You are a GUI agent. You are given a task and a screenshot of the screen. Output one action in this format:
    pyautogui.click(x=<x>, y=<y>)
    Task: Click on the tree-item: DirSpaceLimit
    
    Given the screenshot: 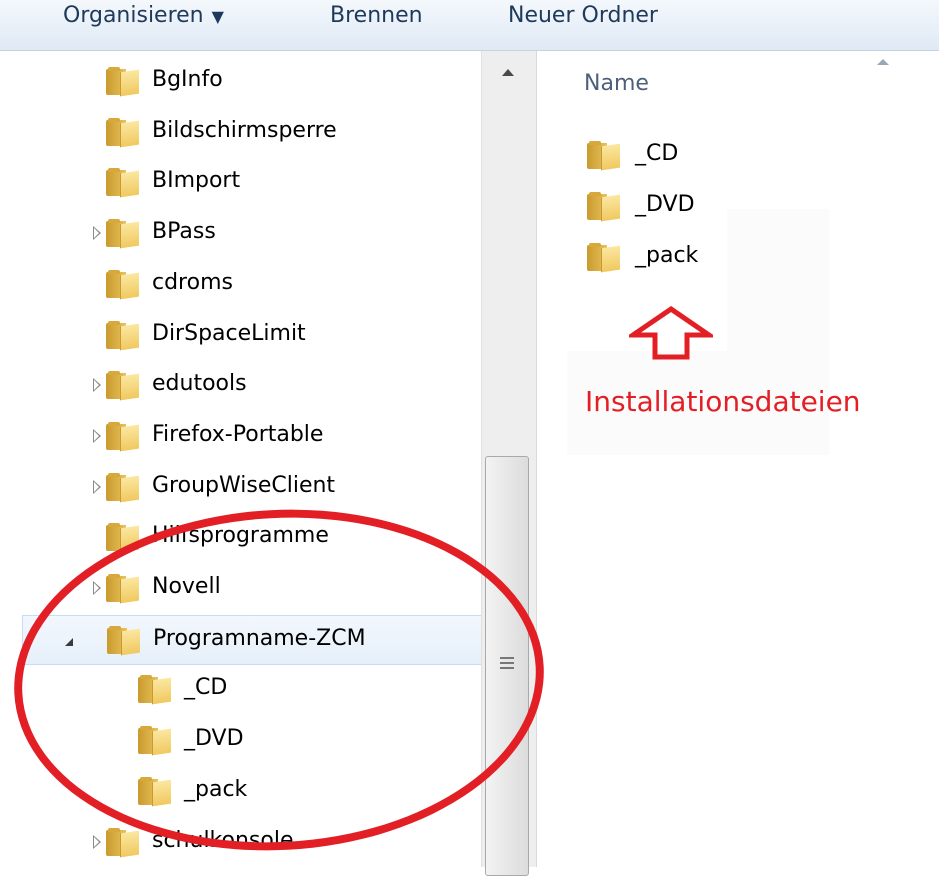 What is the action you would take?
    pyautogui.click(x=265, y=336)
    